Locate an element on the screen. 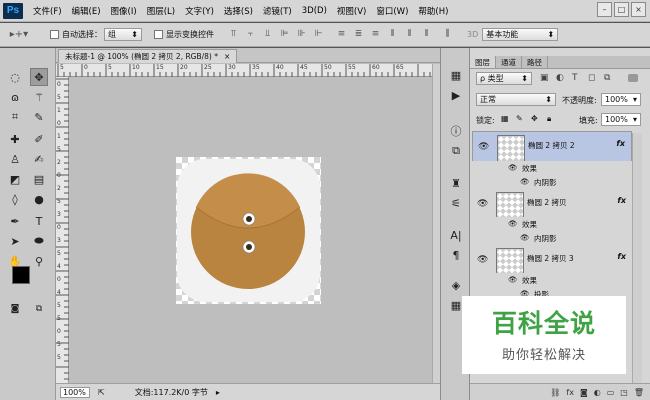 Image resolution: width=650 pixels, height=400 pixels. filter-adjust-icon: ◐ is located at coordinates (560, 78).